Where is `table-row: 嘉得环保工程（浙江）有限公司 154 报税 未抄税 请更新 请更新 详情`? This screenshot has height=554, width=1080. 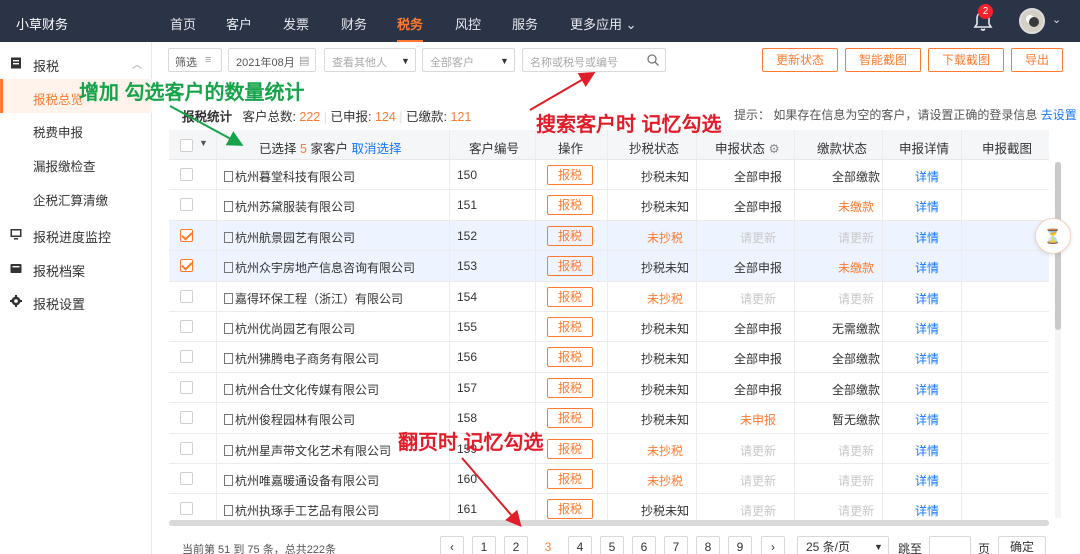 table-row: 嘉得环保工程（浙江）有限公司 154 报税 未抄税 请更新 请更新 详情 is located at coordinates (609, 296).